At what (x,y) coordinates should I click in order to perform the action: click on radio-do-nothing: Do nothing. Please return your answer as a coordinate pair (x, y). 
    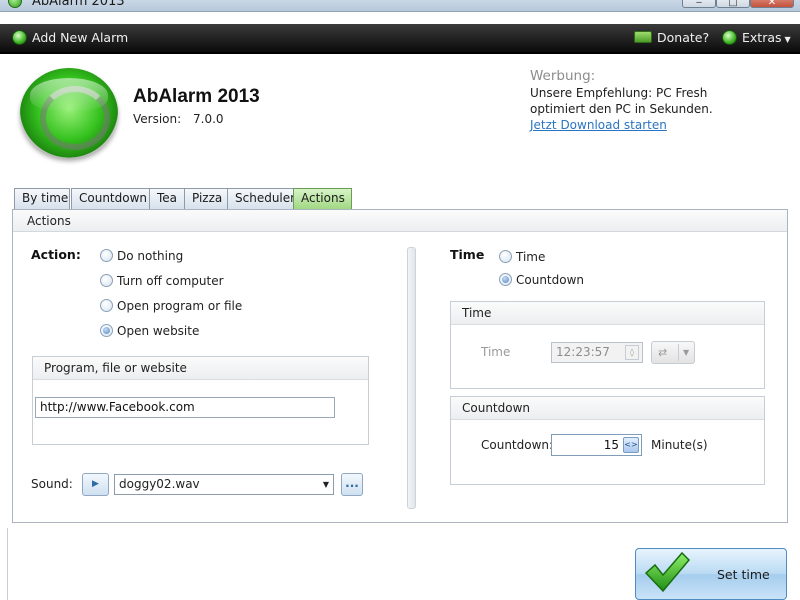
    Looking at the image, I should click on (141, 256).